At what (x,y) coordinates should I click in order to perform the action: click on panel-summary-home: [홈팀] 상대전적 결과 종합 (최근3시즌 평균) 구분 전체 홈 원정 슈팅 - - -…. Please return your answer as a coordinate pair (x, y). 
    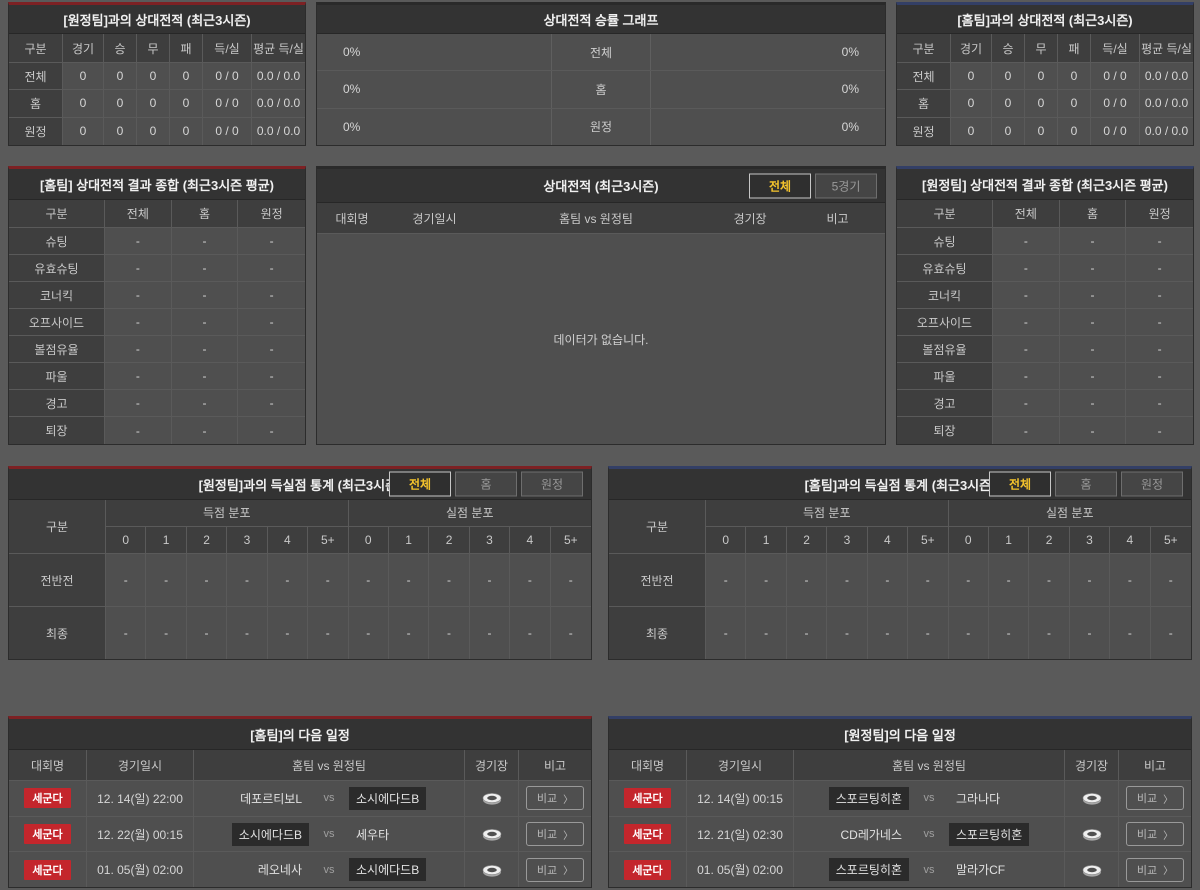
    Looking at the image, I should click on (157, 305).